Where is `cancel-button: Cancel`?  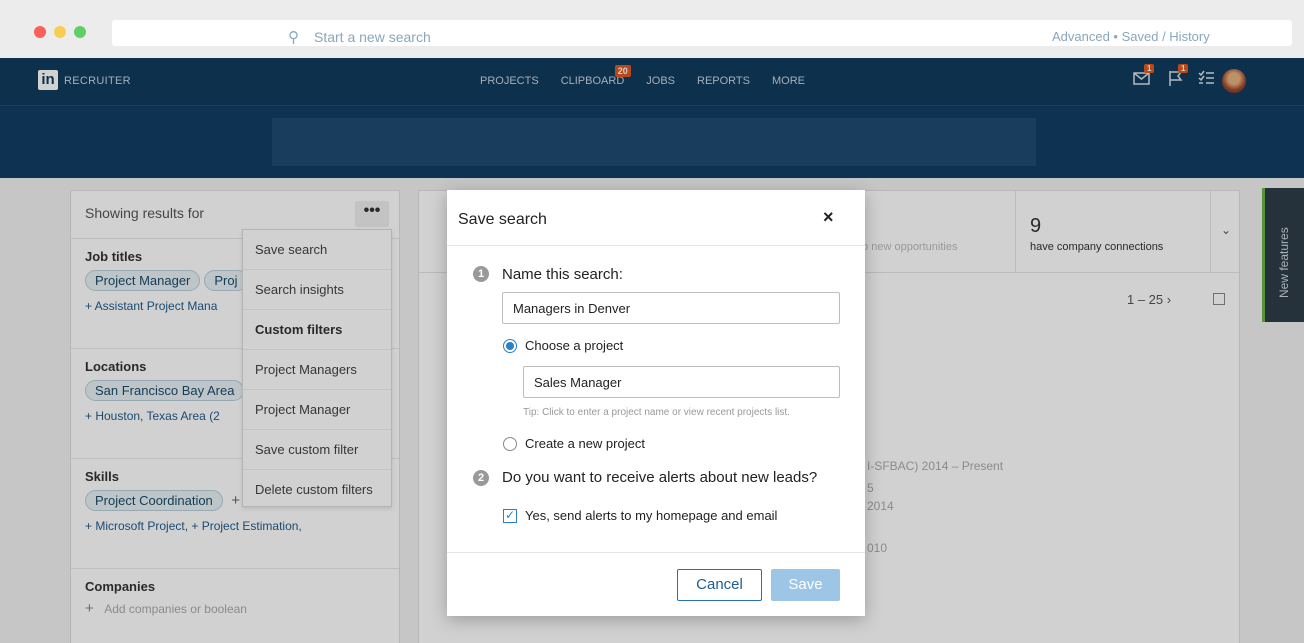
cancel-button: Cancel is located at coordinates (719, 585).